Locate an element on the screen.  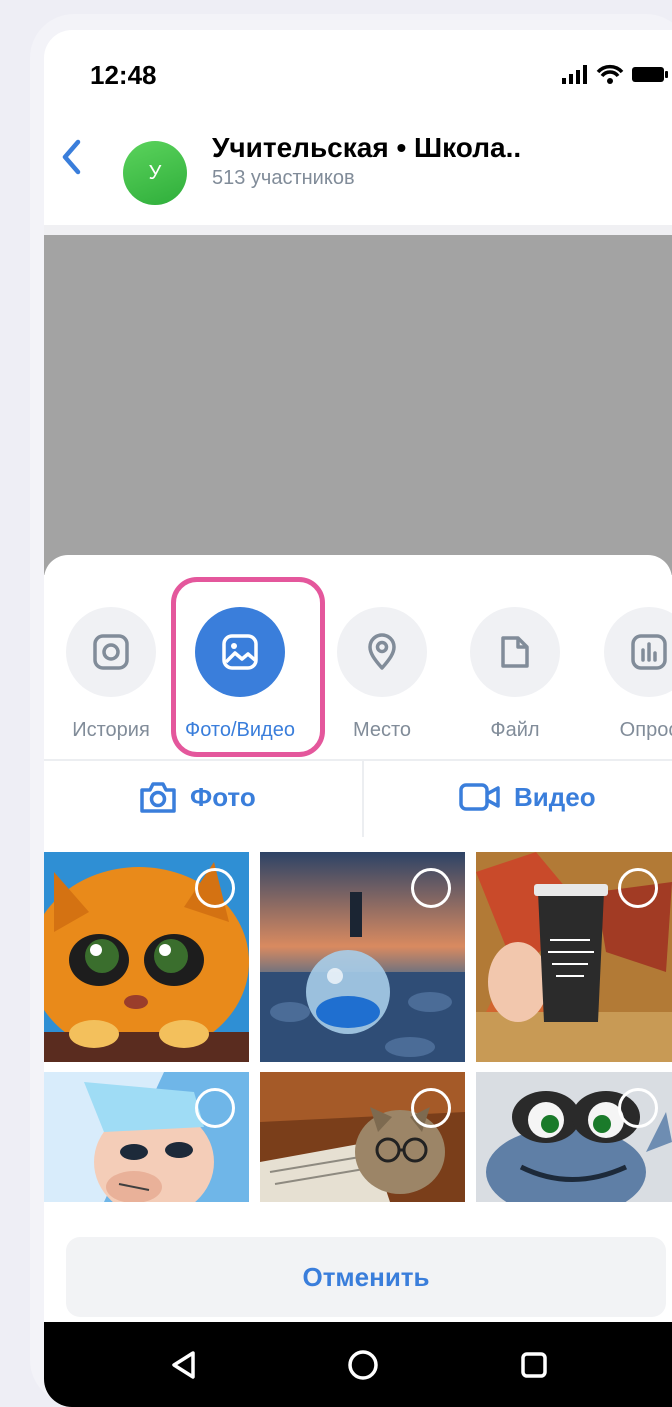
attach-option-story: История is located at coordinates (111, 674).